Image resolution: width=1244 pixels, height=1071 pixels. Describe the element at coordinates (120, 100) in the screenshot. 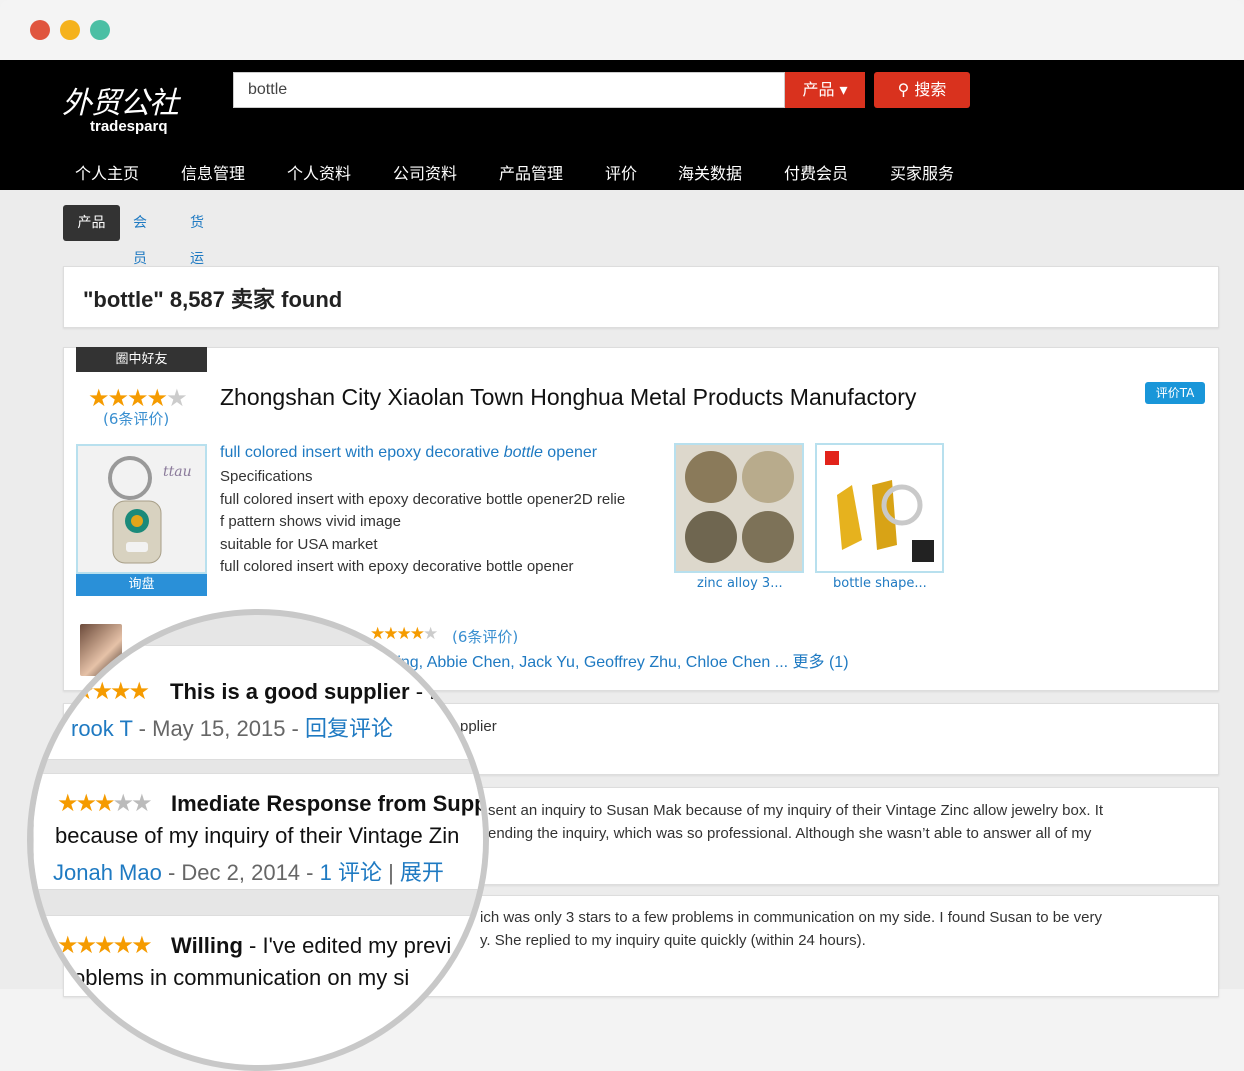

I see `logo-chinese: 外贸公社` at that location.